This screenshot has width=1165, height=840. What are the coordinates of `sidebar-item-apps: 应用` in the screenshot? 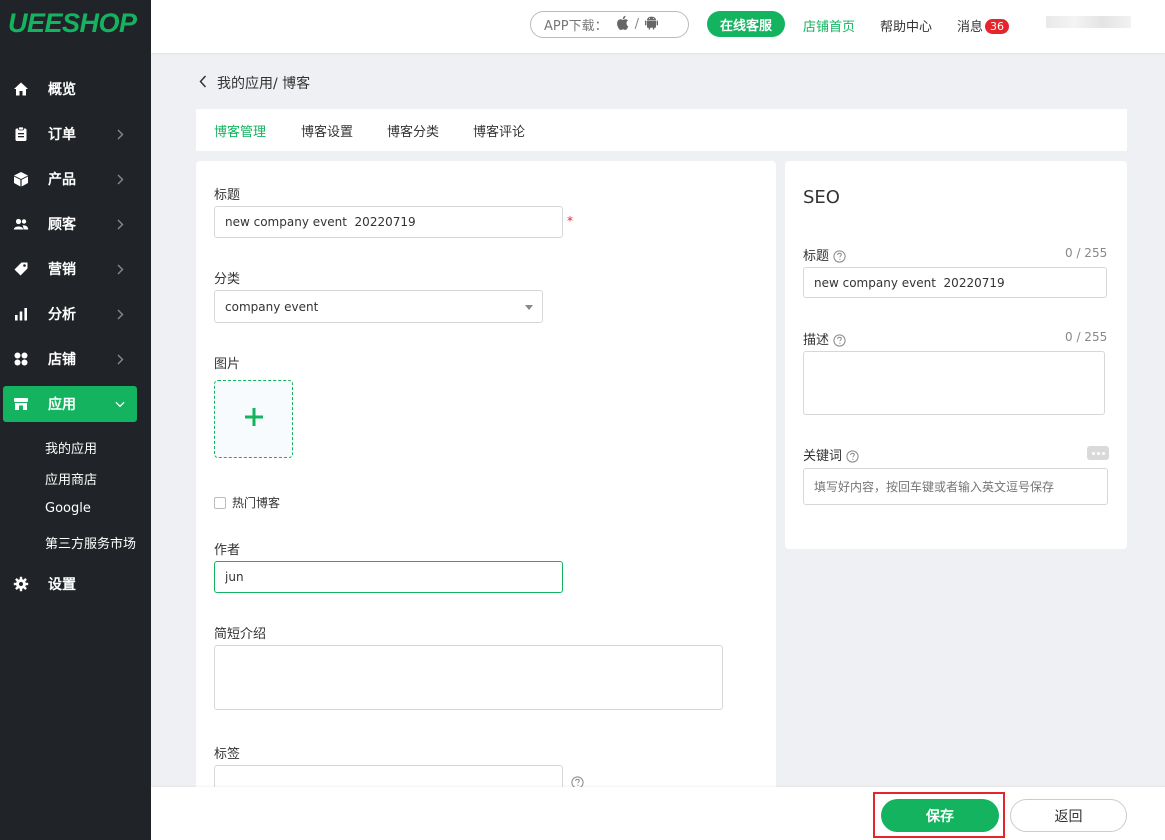 It's located at (70, 404).